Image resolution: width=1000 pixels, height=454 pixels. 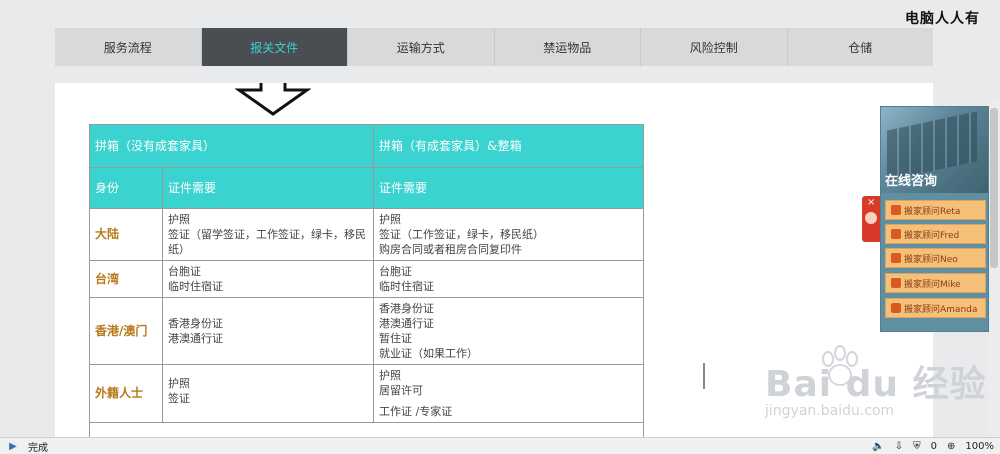 What do you see at coordinates (231, 146) in the screenshot?
I see `header-consolidated-no-furniture: 拼箱（没有成套家具）` at bounding box center [231, 146].